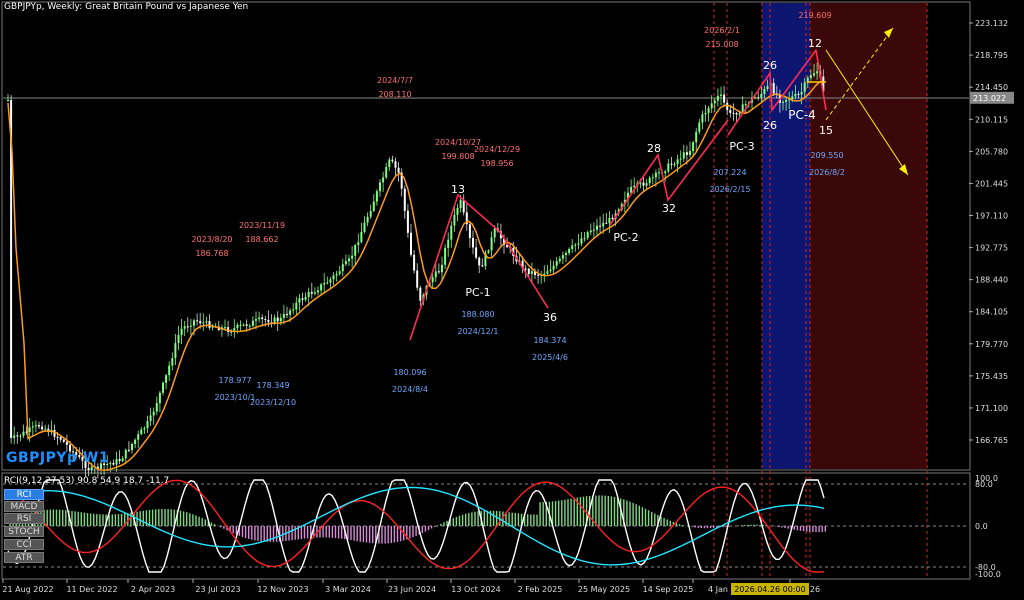 This screenshot has height=600, width=1024. What do you see at coordinates (729, 172) in the screenshot?
I see `low-price-label: 207.224` at bounding box center [729, 172].